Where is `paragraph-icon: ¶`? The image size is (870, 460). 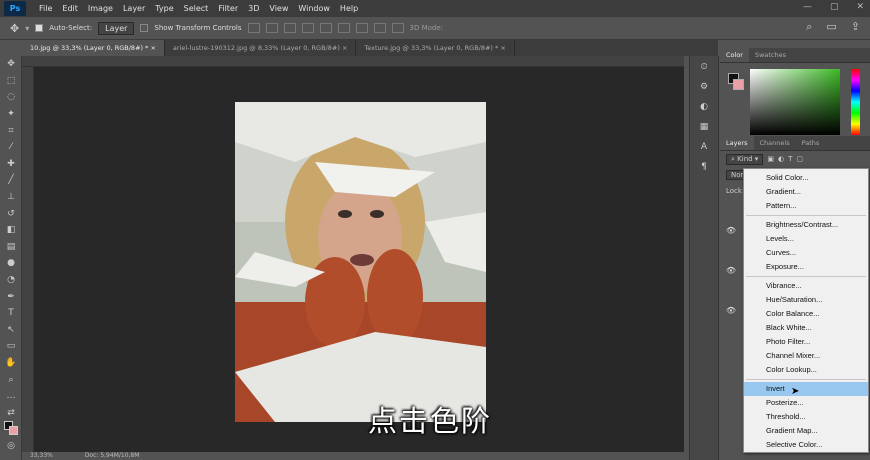 paragraph-icon: ¶ is located at coordinates (704, 169).